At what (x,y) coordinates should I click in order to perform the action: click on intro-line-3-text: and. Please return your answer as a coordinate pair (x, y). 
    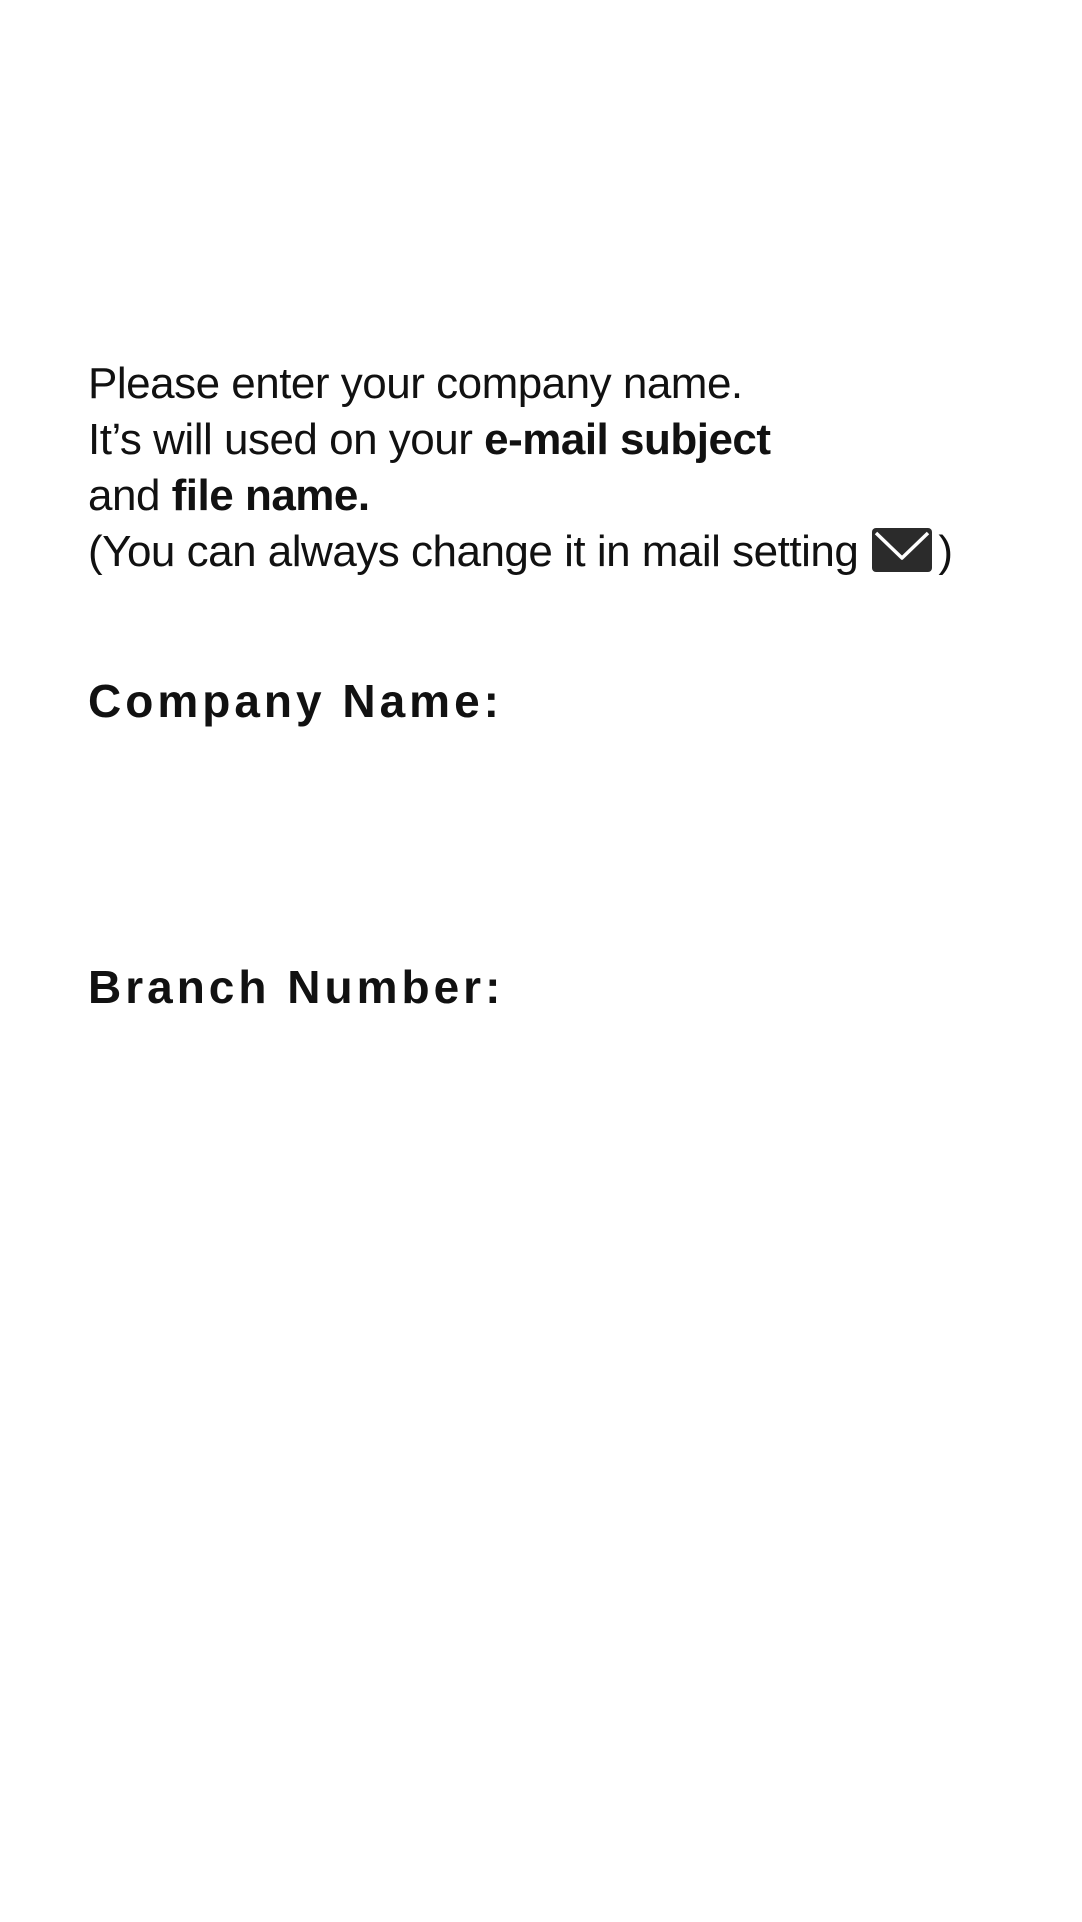
    Looking at the image, I should click on (130, 495).